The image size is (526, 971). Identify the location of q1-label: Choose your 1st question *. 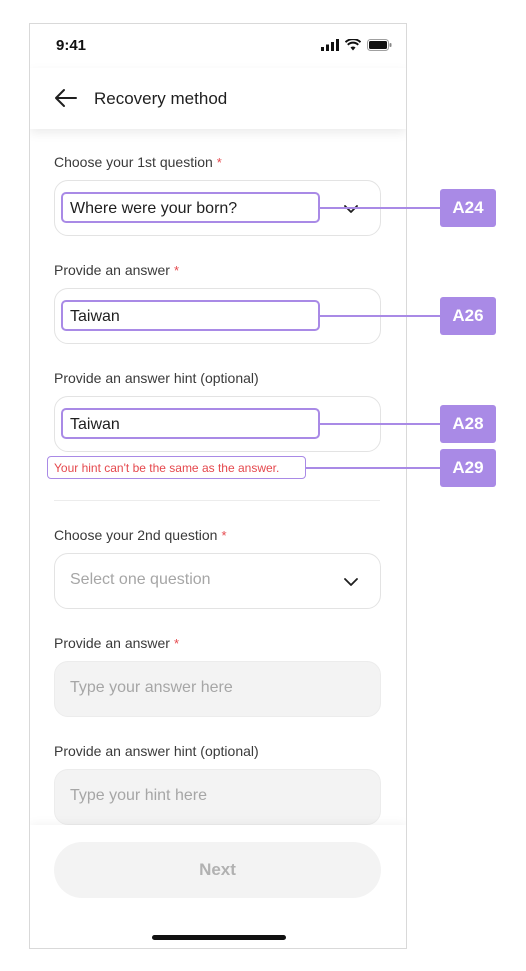
(138, 162).